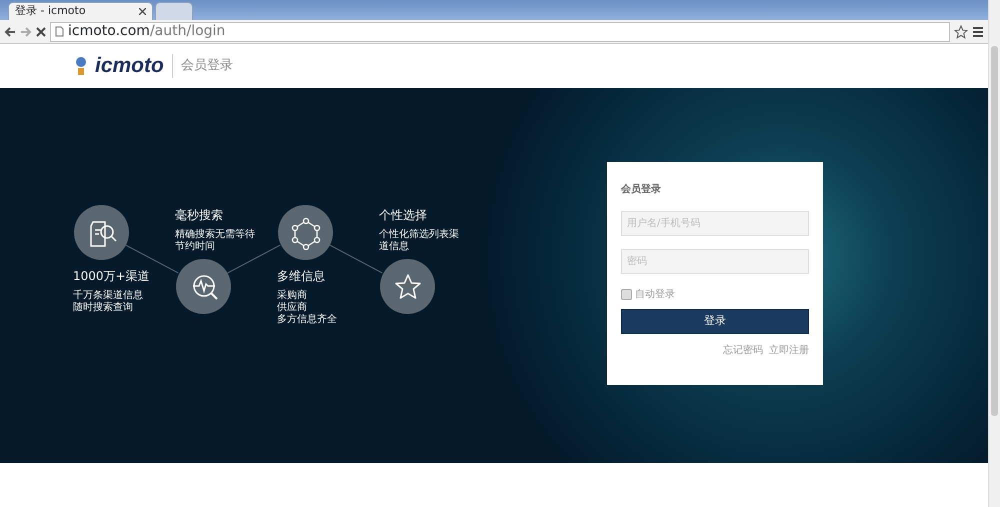 This screenshot has width=1000, height=507. I want to click on login-button: 登录, so click(715, 321).